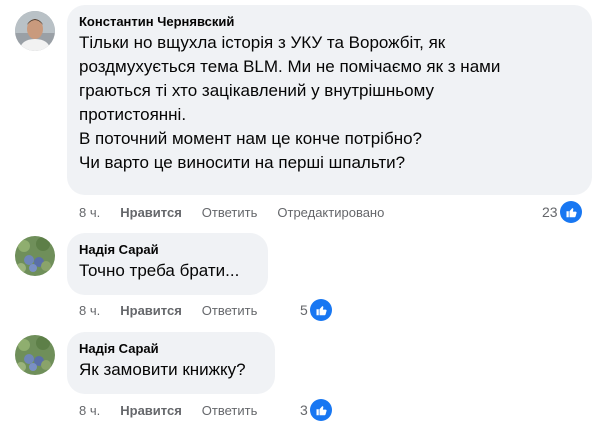 The width and height of the screenshot is (596, 428). Describe the element at coordinates (329, 21) in the screenshot. I see `comment-author: Константин Чернявский` at that location.